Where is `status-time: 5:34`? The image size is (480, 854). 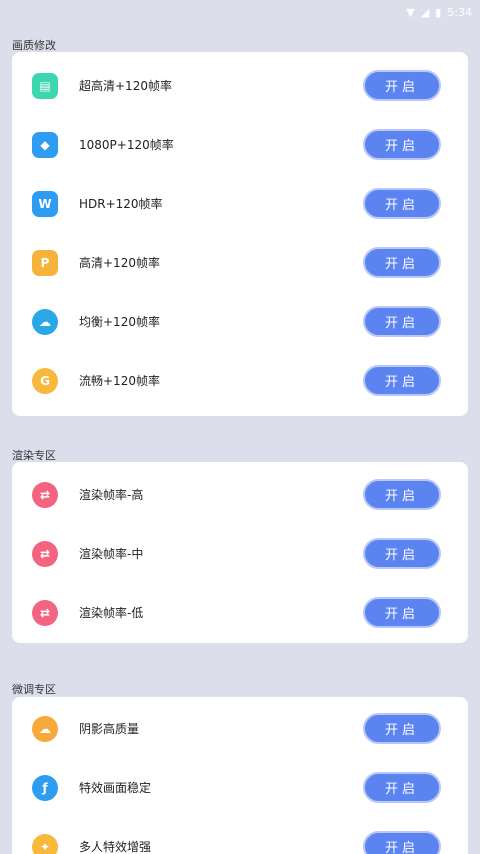
status-time: 5:34 is located at coordinates (459, 12).